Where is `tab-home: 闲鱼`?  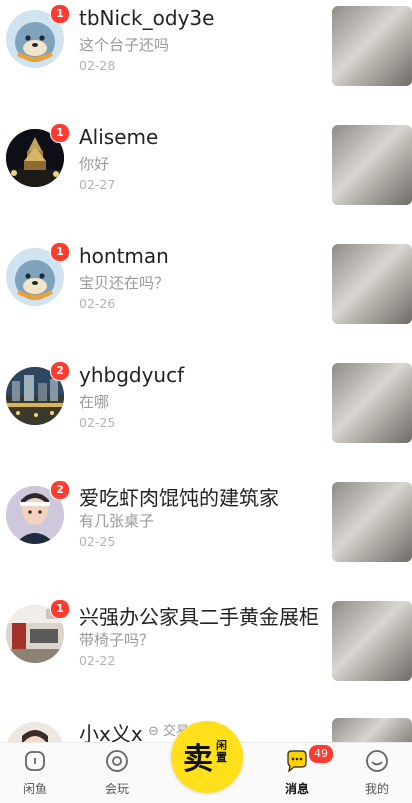 tab-home: 闲鱼 is located at coordinates (35, 773).